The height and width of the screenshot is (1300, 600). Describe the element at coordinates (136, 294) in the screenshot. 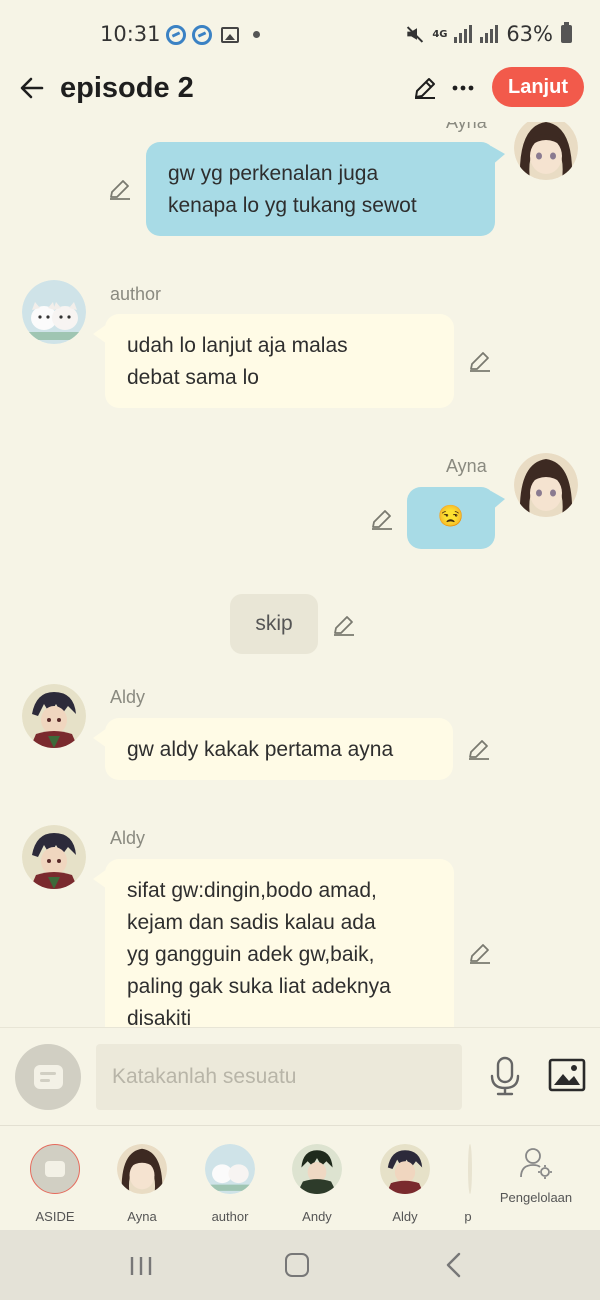

I see `sender-name: author` at that location.